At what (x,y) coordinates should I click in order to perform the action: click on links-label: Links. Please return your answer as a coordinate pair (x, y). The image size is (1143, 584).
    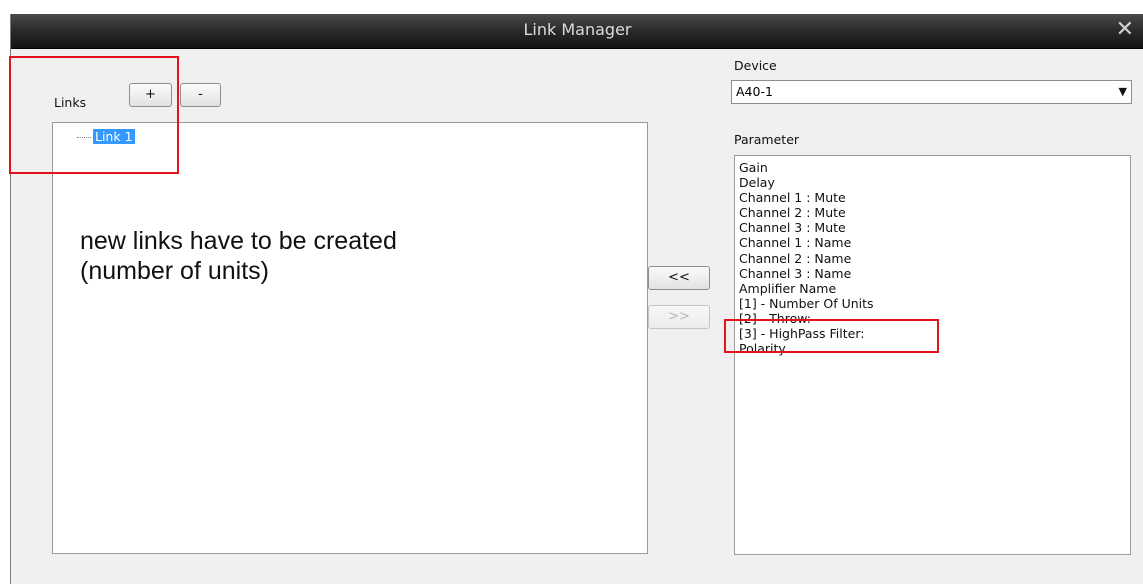
    Looking at the image, I should click on (70, 102).